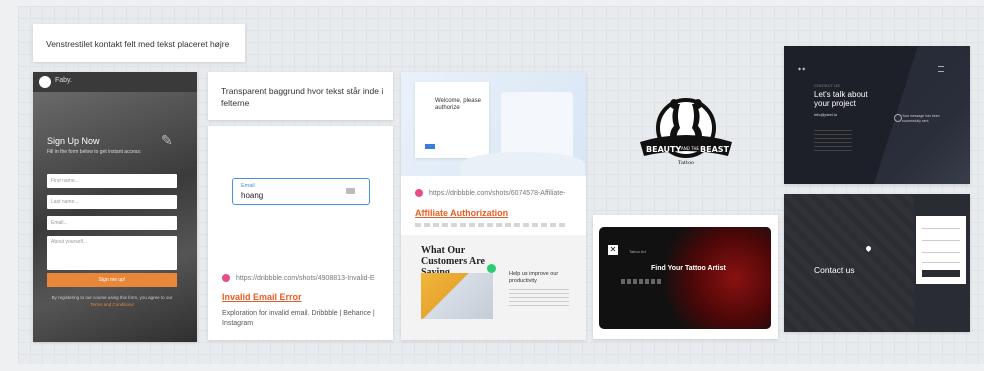  Describe the element at coordinates (45, 82) in the screenshot. I see `faby-logo-icon` at that location.